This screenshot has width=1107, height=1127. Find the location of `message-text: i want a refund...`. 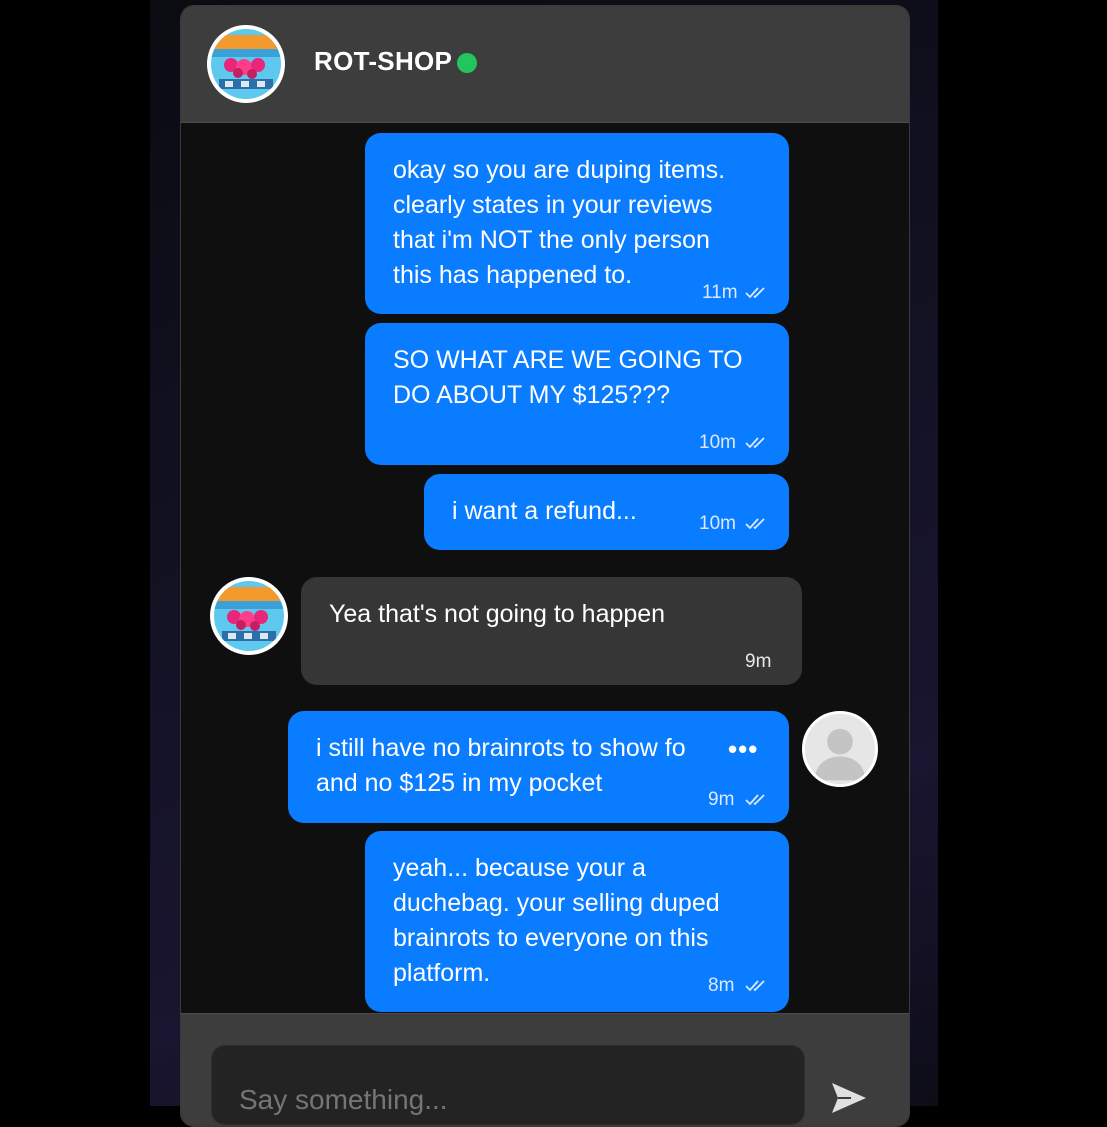

message-text: i want a refund... is located at coordinates (544, 511).